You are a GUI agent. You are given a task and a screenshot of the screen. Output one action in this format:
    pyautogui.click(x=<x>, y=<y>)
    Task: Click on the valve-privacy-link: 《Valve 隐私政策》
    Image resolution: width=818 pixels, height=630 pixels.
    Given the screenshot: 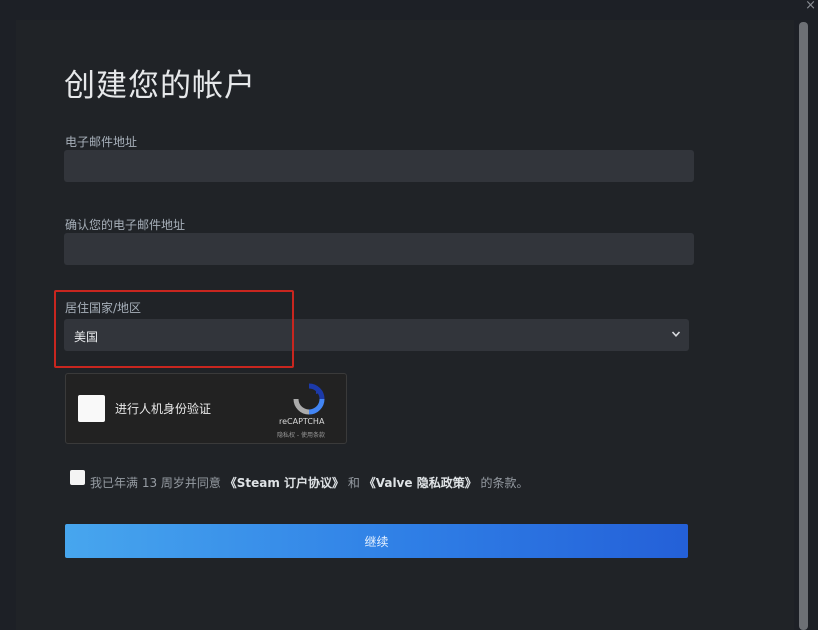 What is the action you would take?
    pyautogui.click(x=420, y=483)
    